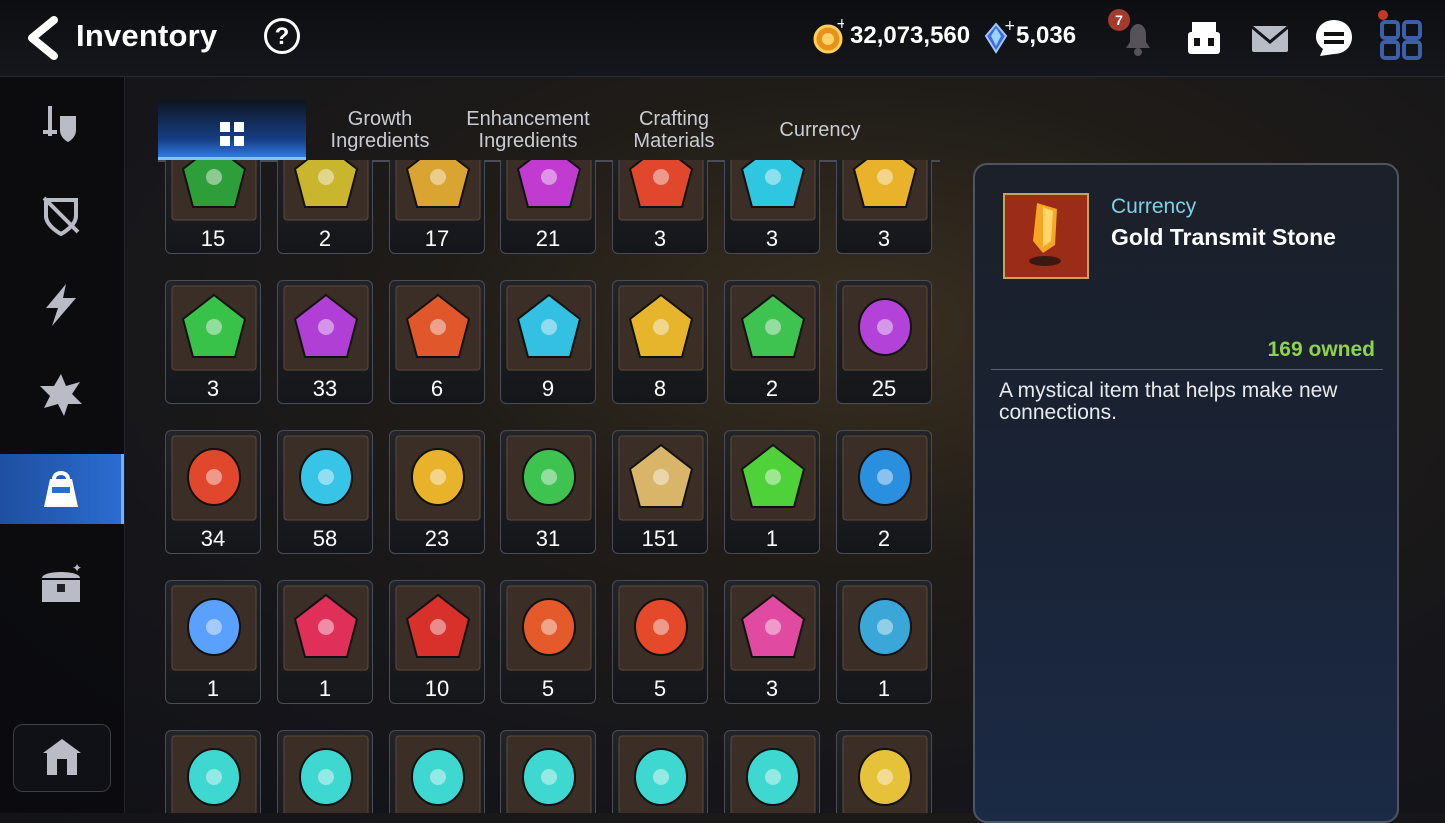 The height and width of the screenshot is (823, 1445). Describe the element at coordinates (213, 688) in the screenshot. I see `item-quantity: 1` at that location.